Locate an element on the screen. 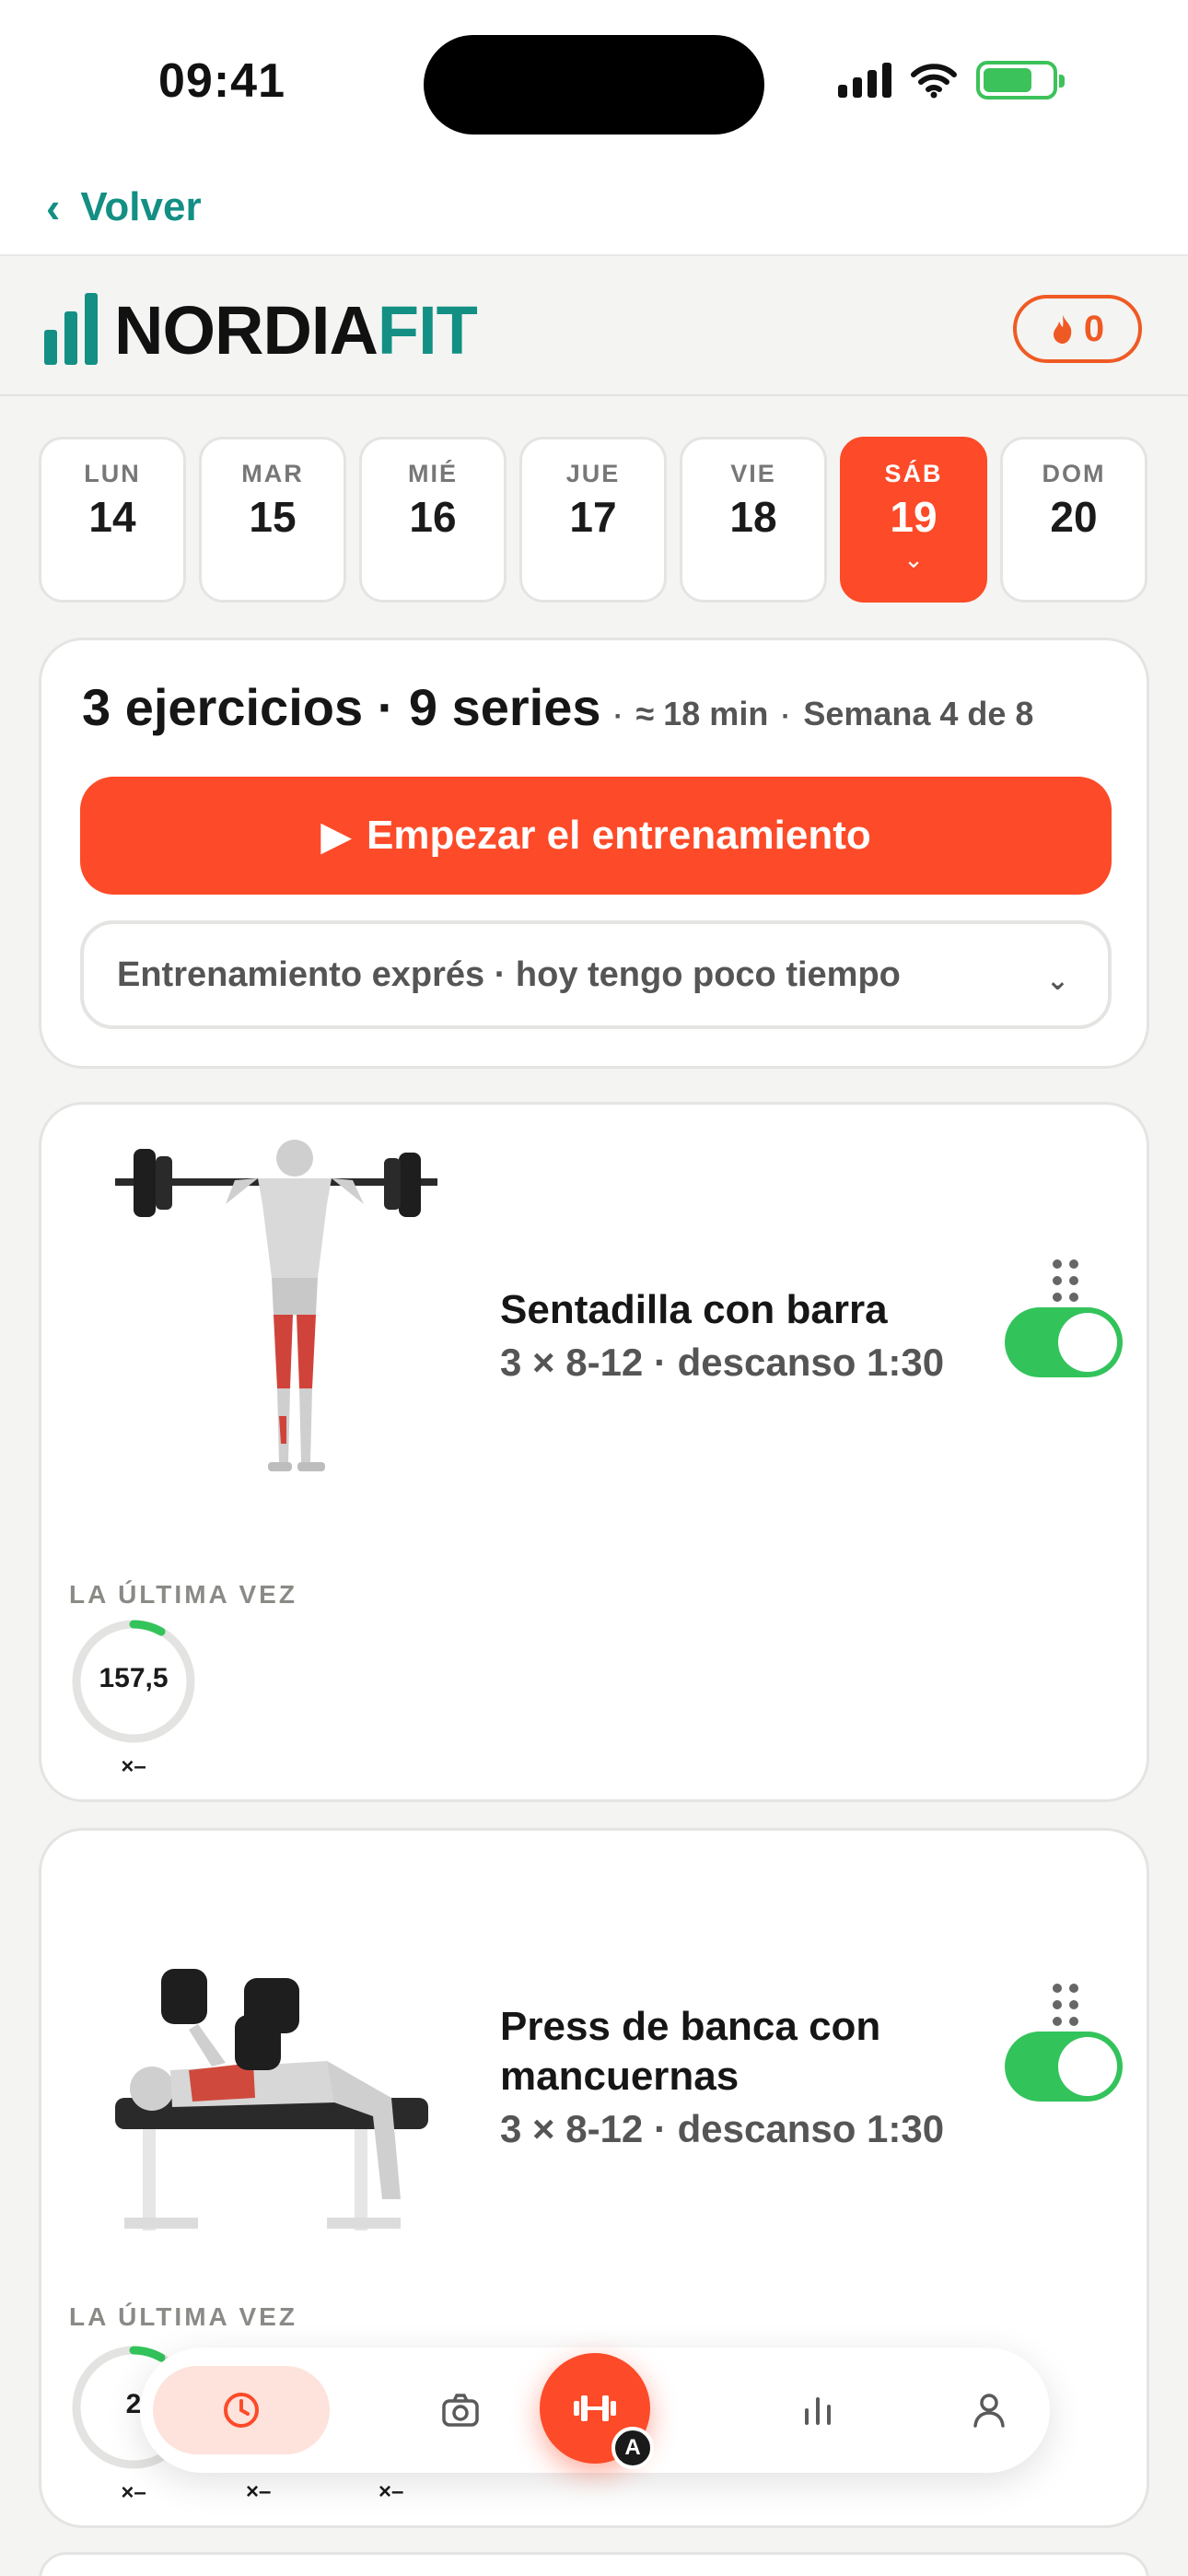 The height and width of the screenshot is (2576, 1188). status-bar: 09:41 is located at coordinates (594, 79).